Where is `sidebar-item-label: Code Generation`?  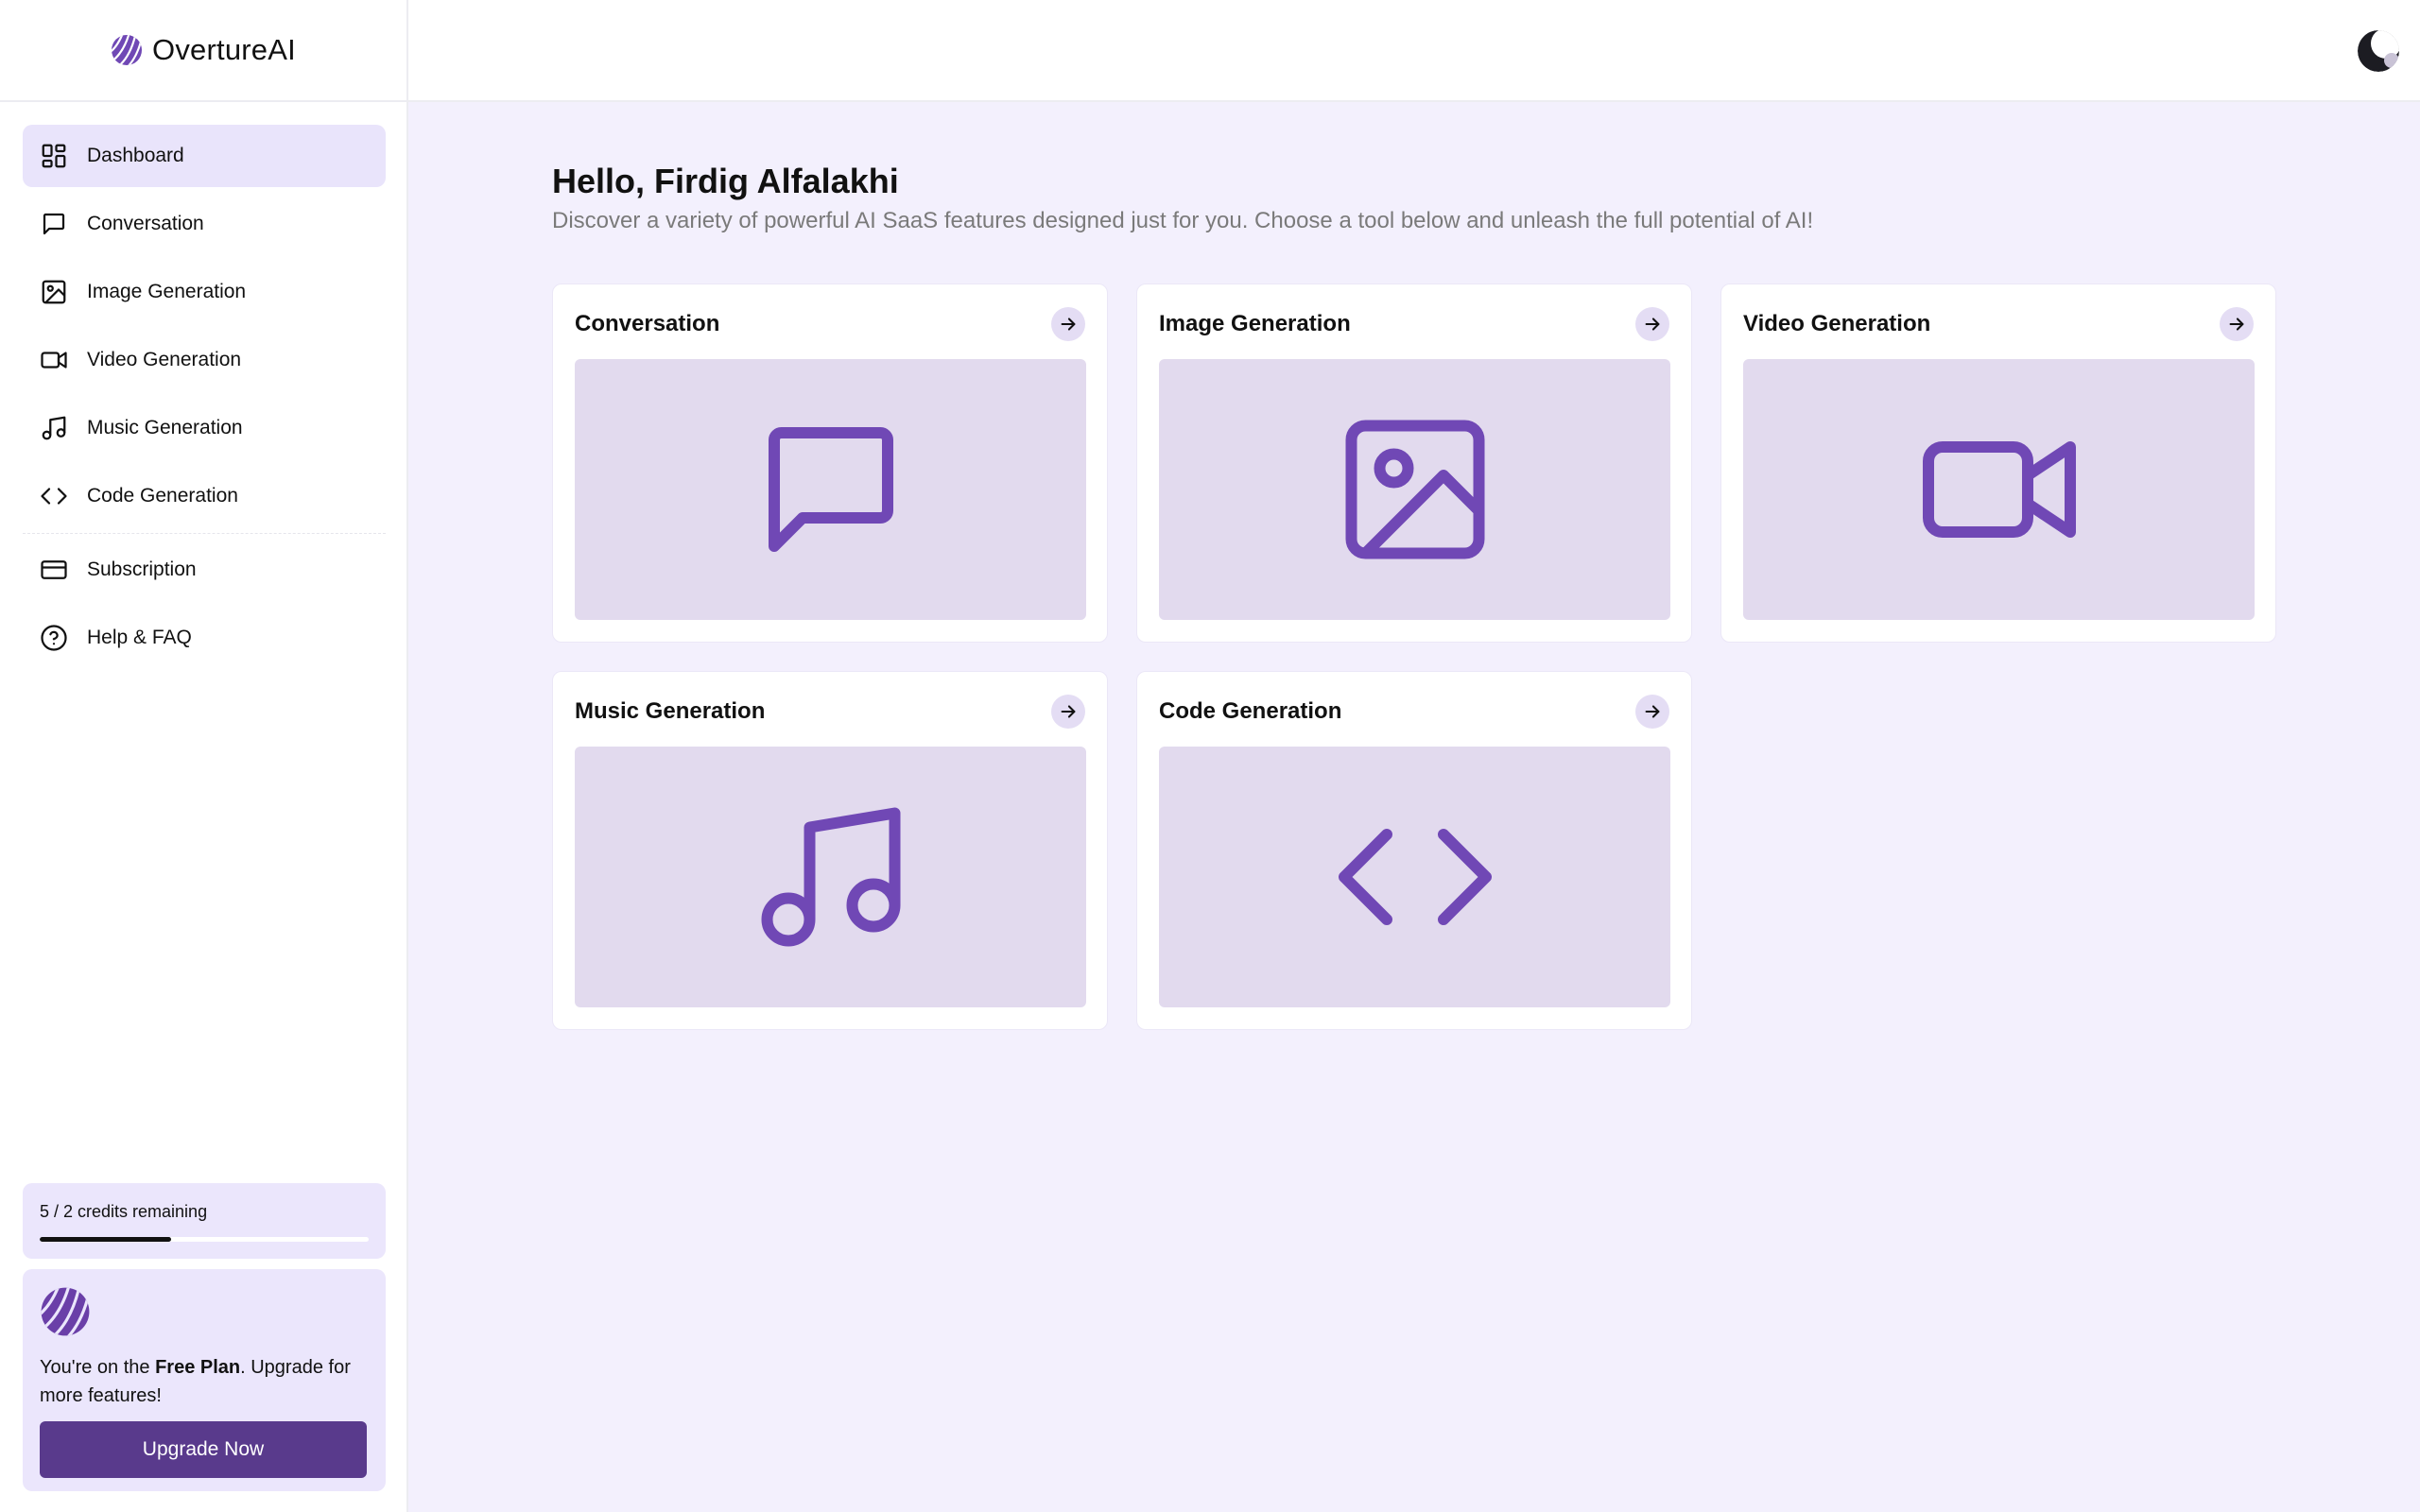 sidebar-item-label: Code Generation is located at coordinates (162, 496).